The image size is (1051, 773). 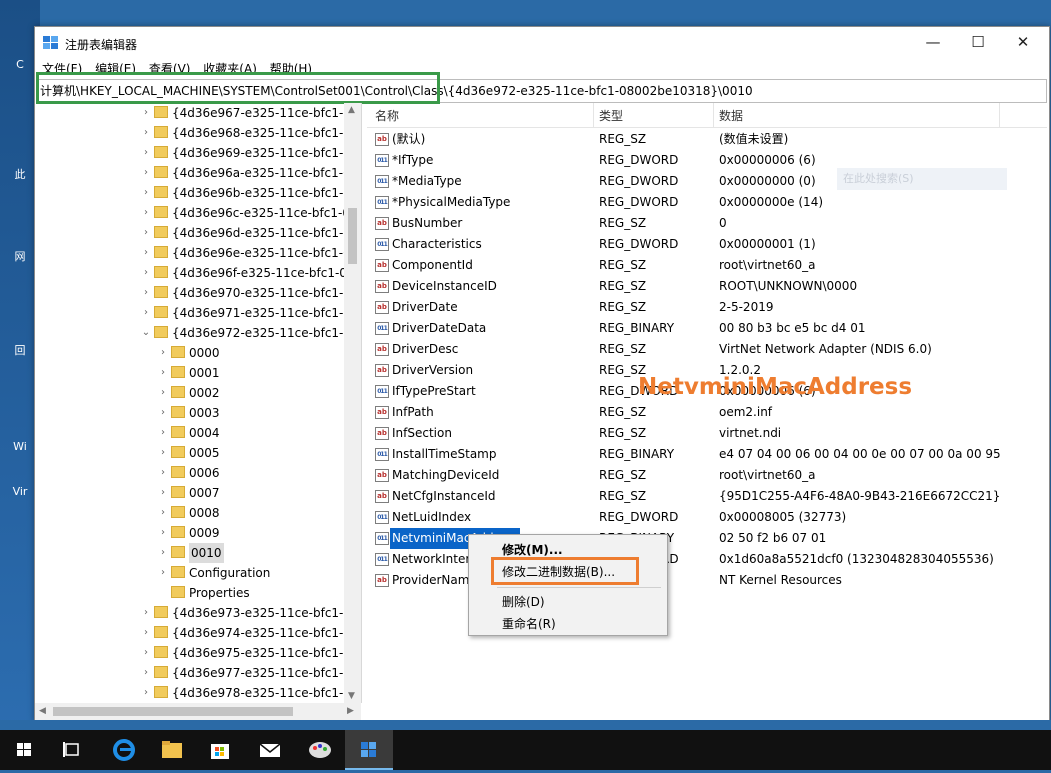 What do you see at coordinates (206, 553) in the screenshot?
I see `tree-node-label: 0010` at bounding box center [206, 553].